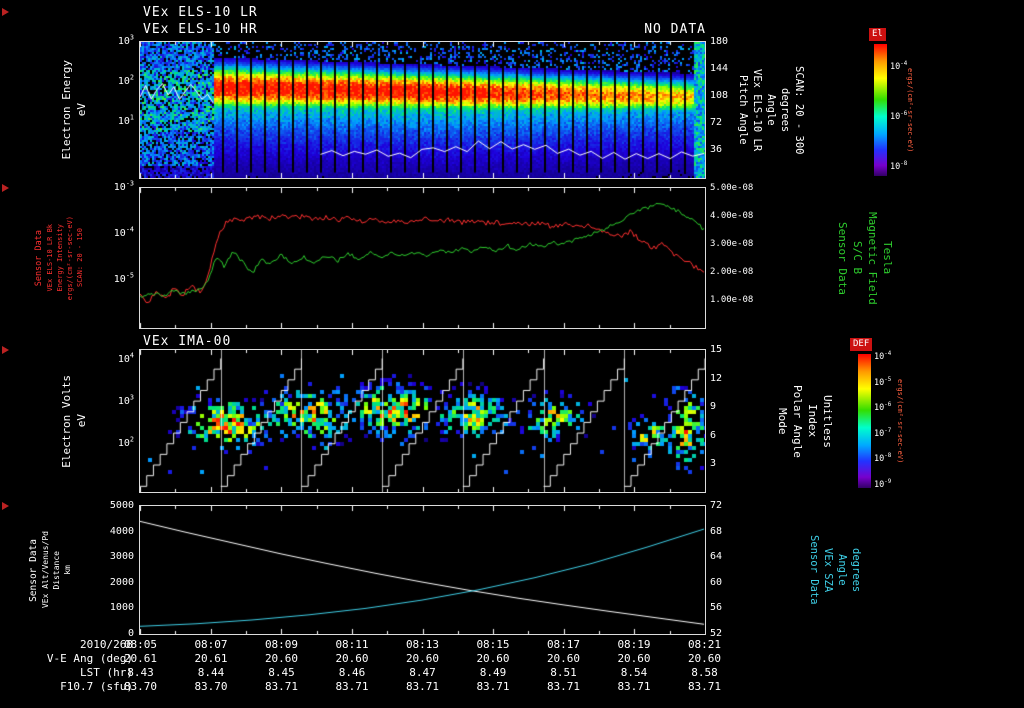  Describe the element at coordinates (739, 244) in the screenshot. I see `bfield-right-ticks: 5.00e-08 4.00e-08 3.00e-08 2.00e-08 1.00e-08` at that location.